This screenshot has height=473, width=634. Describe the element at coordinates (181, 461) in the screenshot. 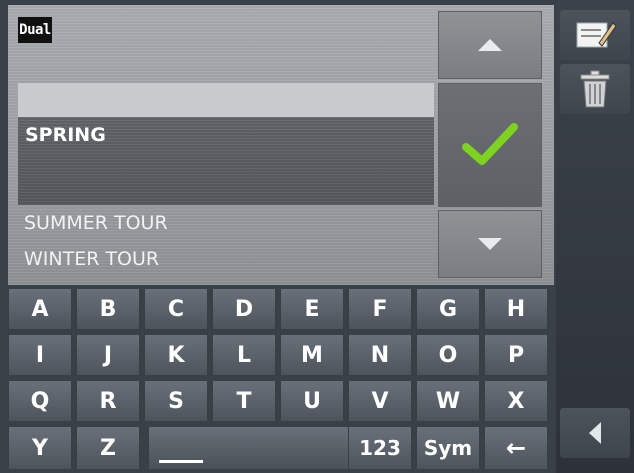

I see `space-bar-indicator` at that location.